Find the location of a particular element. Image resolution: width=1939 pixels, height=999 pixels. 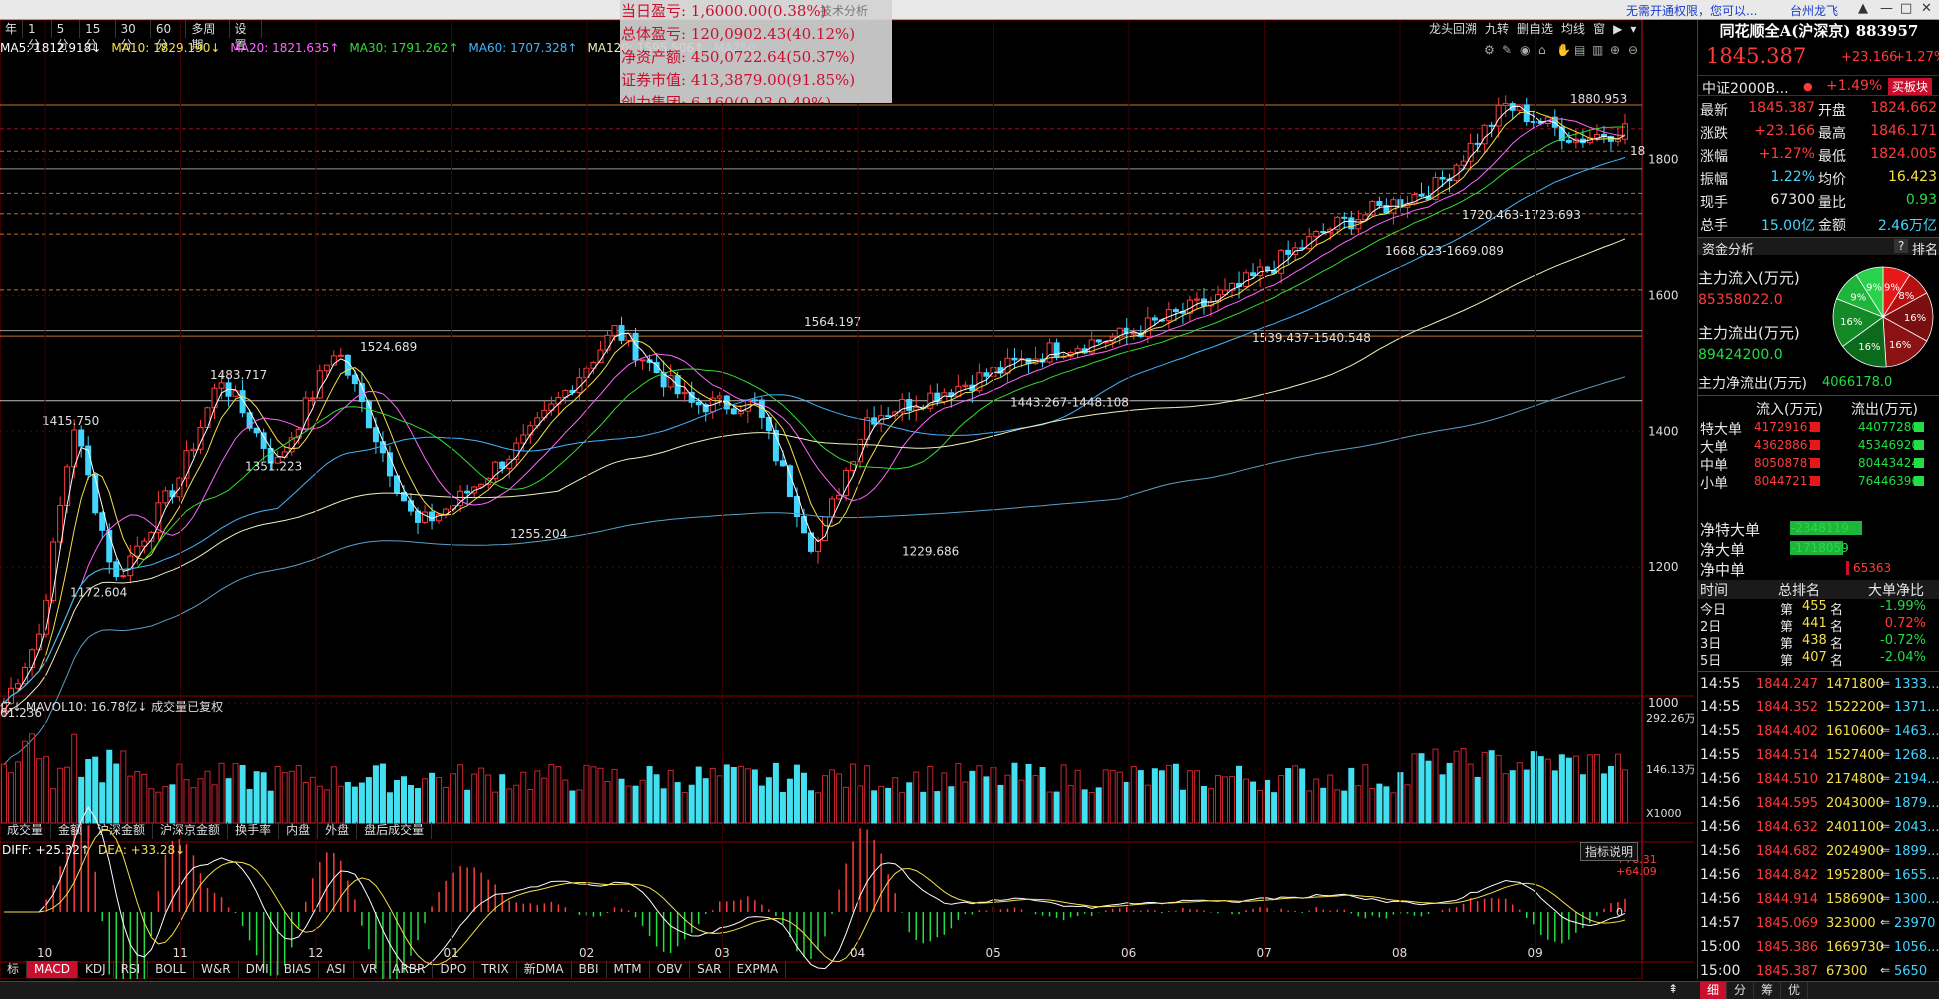

indicator-tab-11: DPO is located at coordinates (454, 969).